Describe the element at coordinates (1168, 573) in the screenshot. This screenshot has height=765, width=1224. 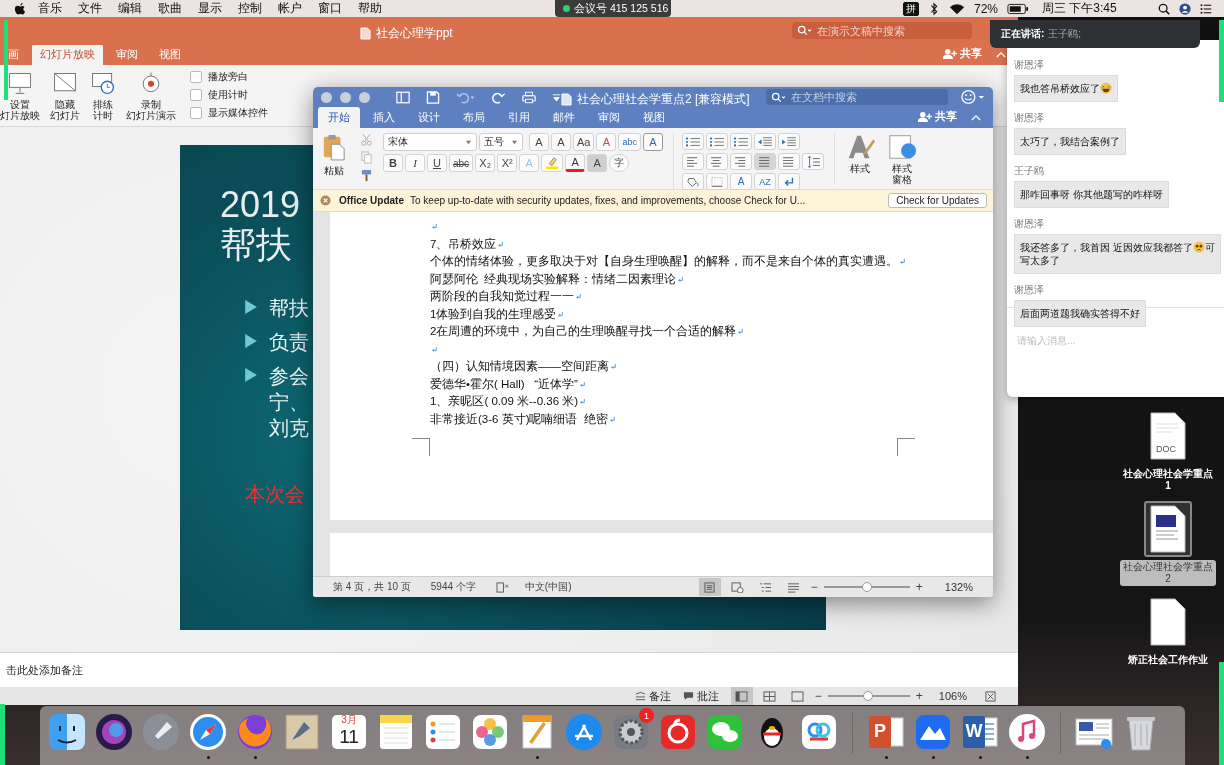
I see `file-name: 社会心理社会学重点 2` at that location.